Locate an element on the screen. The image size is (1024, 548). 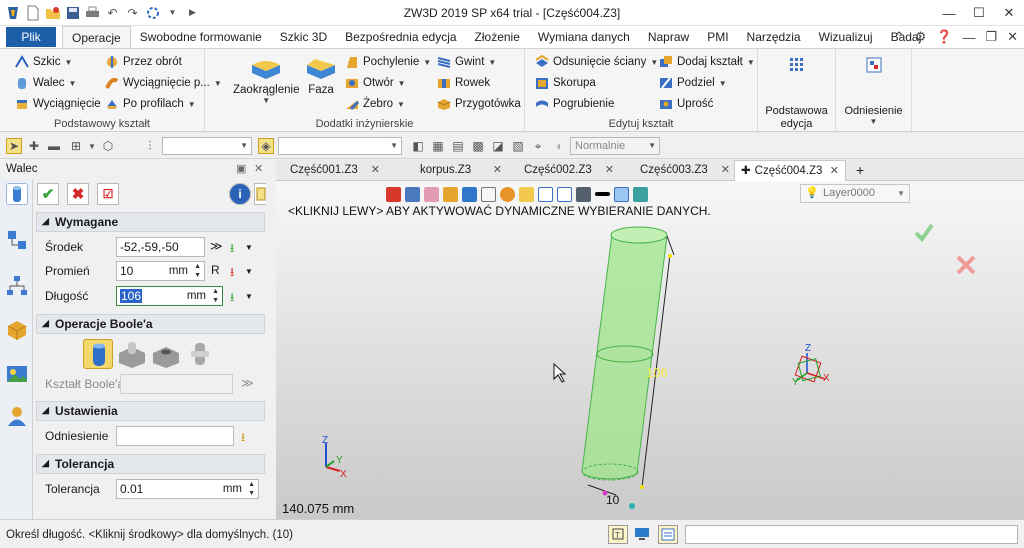
filter-dropdown-icon: ▼ is located at coordinates (92, 146).